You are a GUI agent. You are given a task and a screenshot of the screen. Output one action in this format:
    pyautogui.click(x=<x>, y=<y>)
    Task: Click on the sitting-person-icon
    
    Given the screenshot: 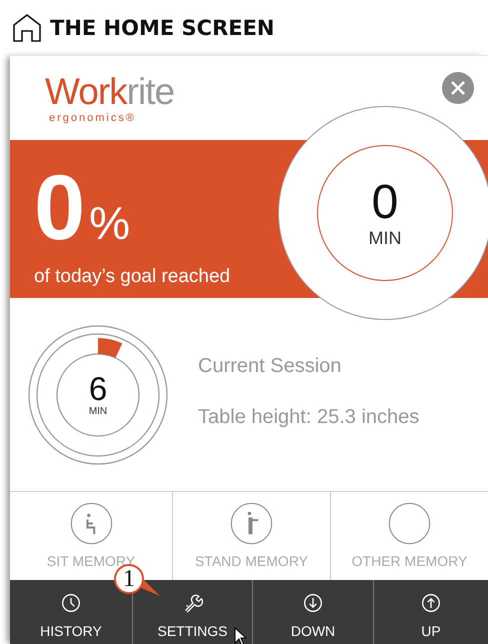 What is the action you would take?
    pyautogui.click(x=91, y=523)
    